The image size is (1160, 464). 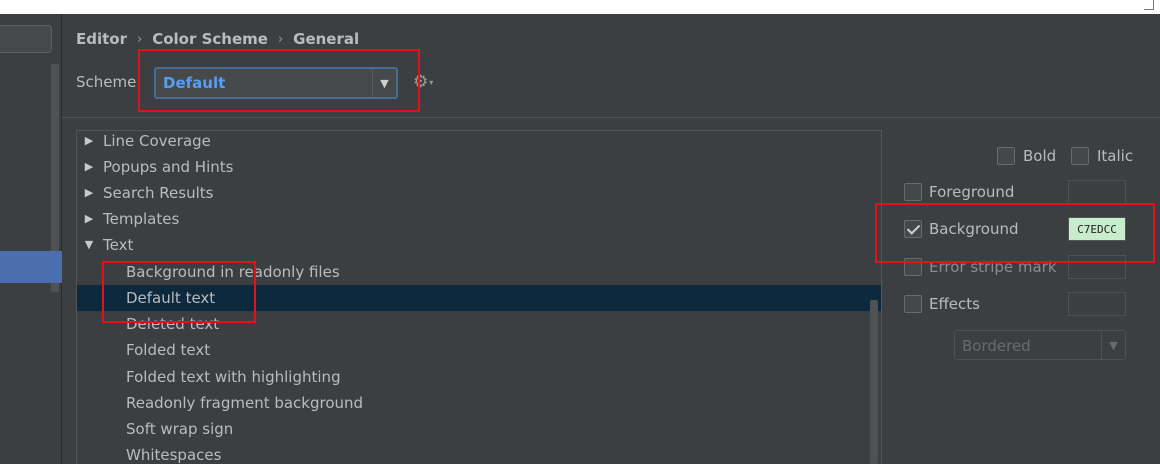 What do you see at coordinates (479, 324) in the screenshot?
I see `tree-leaf-deleted-text: Deleted text` at bounding box center [479, 324].